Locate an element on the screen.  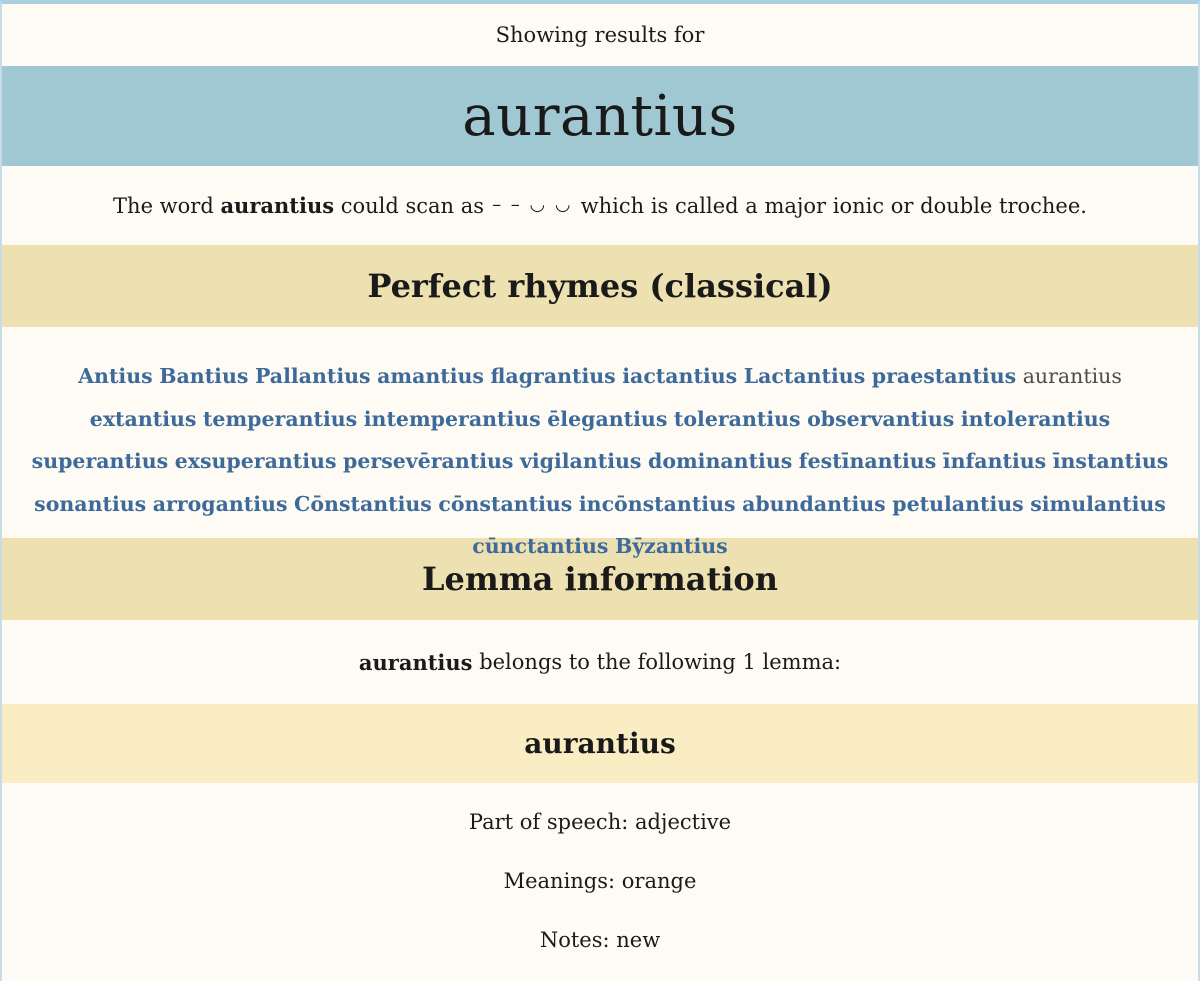
rhyme-link: persevērantius is located at coordinates (428, 461).